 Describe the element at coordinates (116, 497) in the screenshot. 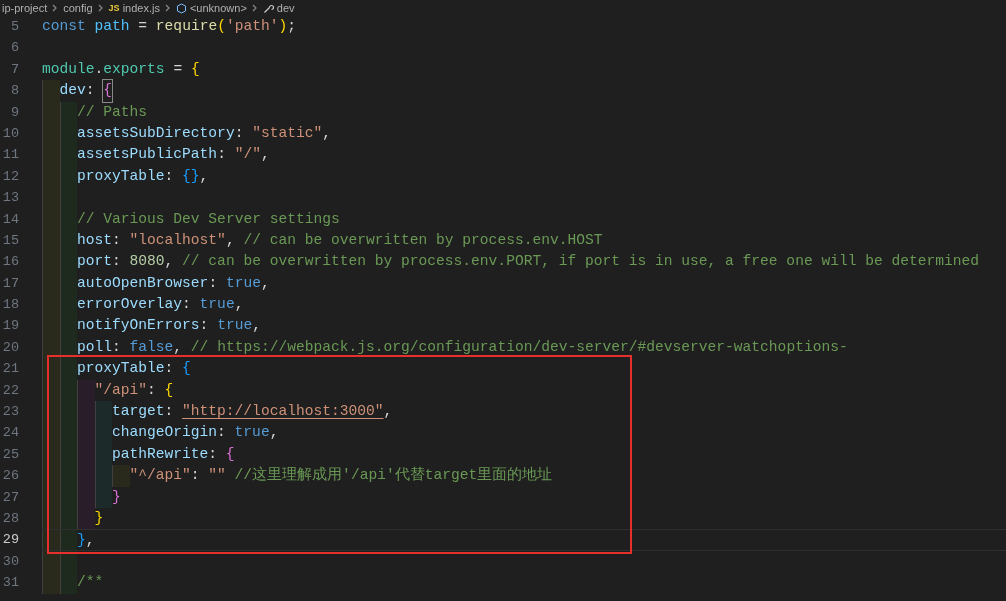

I see `bracket: }` at that location.